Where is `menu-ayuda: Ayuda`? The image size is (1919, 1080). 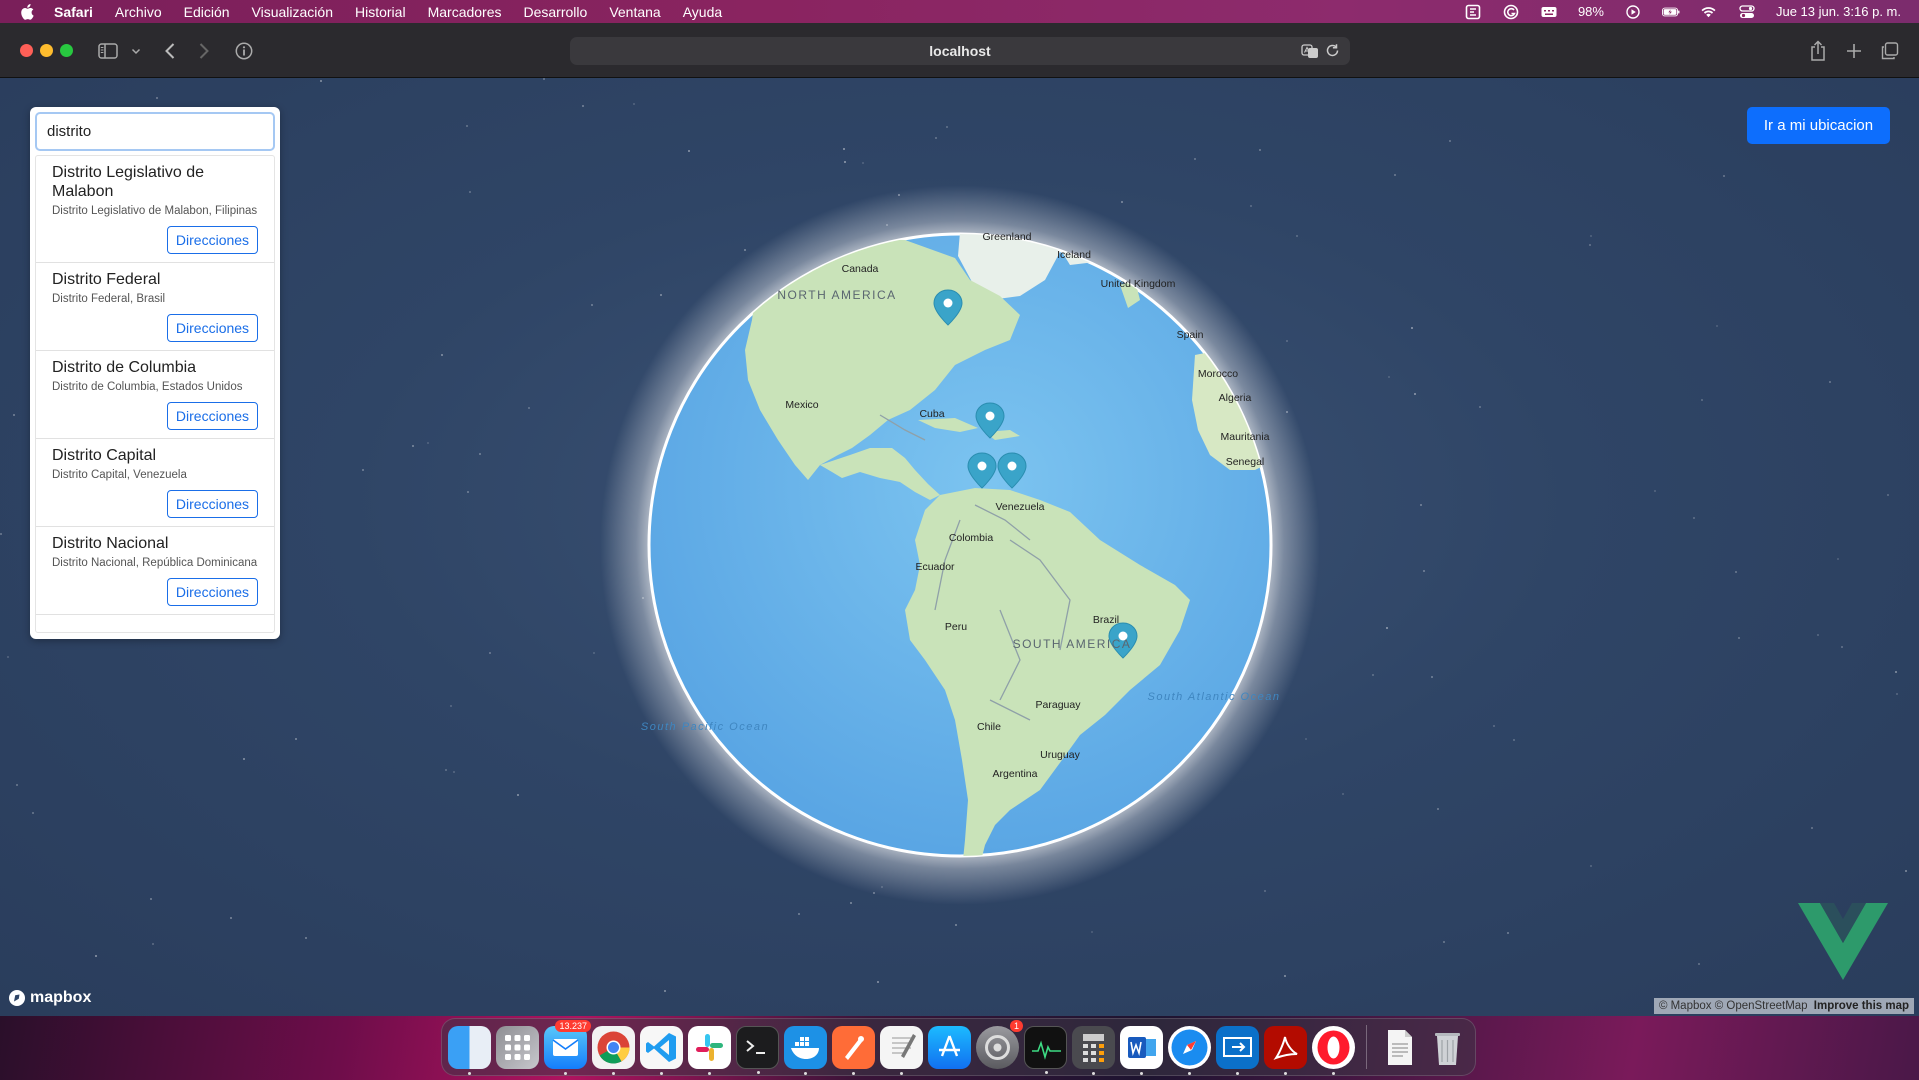
menu-ayuda: Ayuda is located at coordinates (702, 12).